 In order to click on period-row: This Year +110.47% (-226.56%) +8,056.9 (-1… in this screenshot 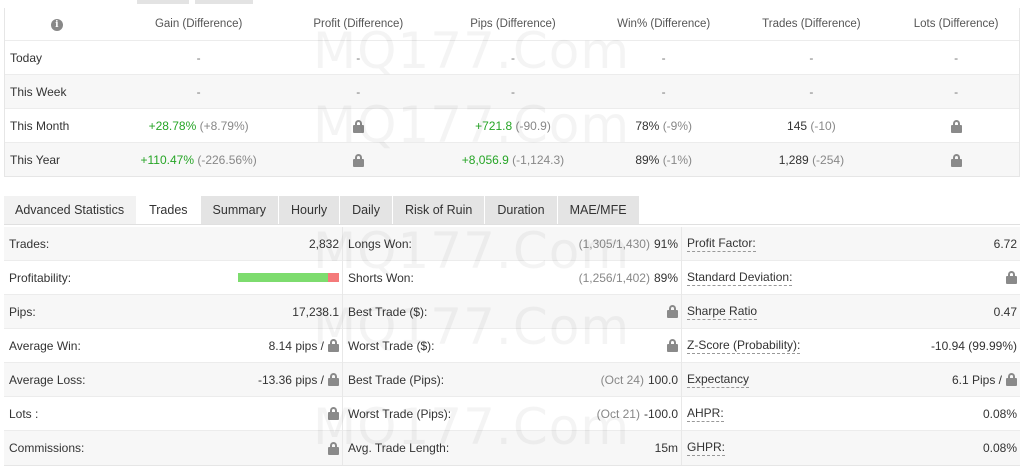, I will do `click(512, 159)`.